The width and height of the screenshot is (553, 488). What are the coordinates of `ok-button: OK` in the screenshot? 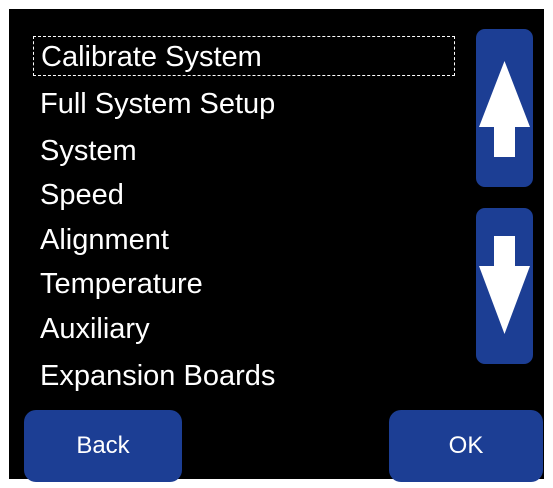 It's located at (466, 446).